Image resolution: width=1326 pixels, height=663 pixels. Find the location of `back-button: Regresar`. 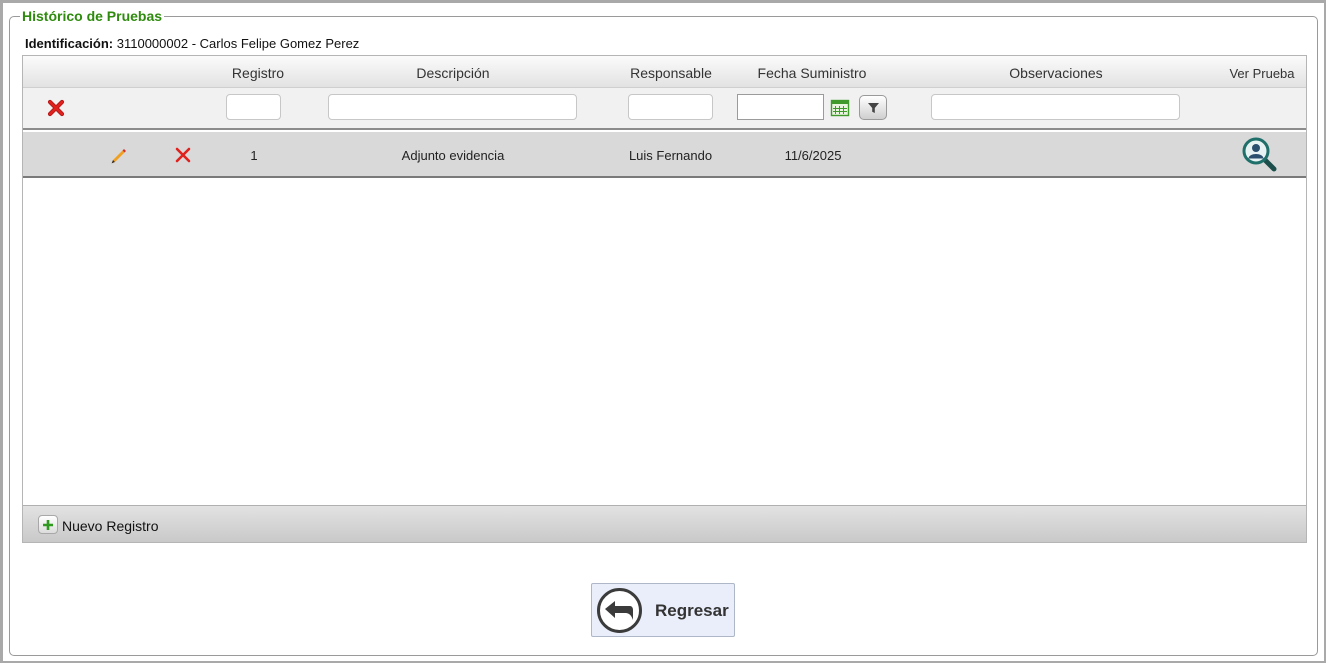

back-button: Regresar is located at coordinates (663, 610).